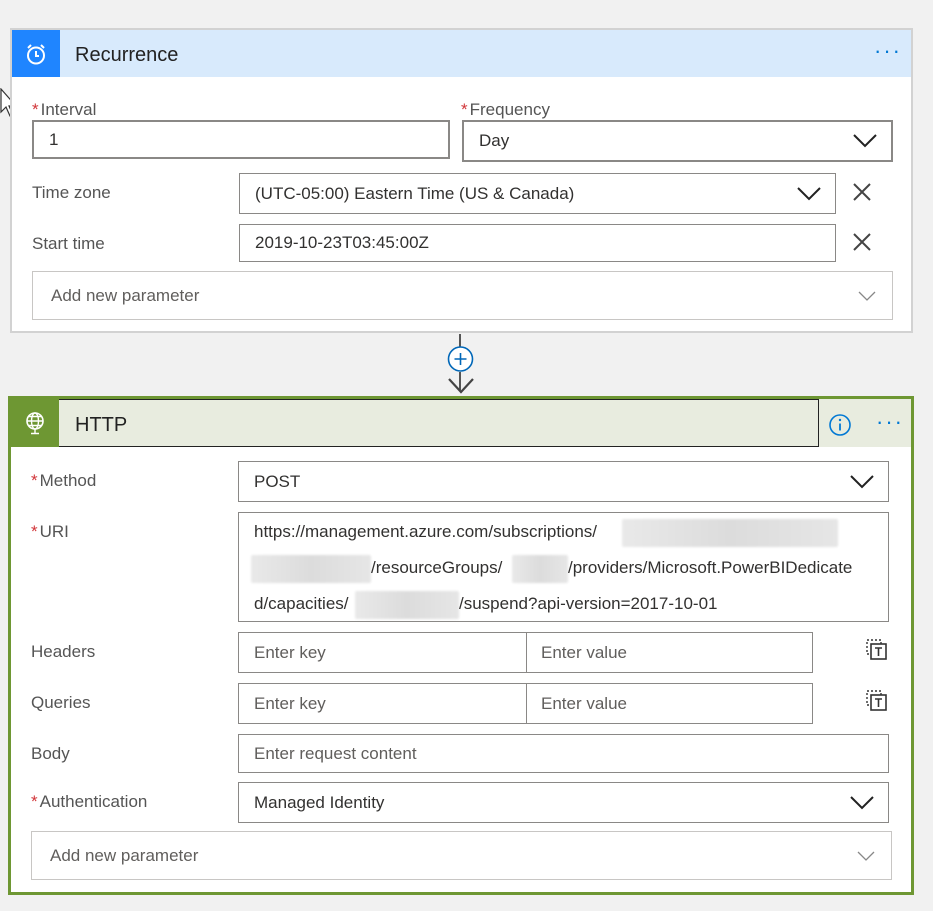 This screenshot has width=933, height=911. I want to click on redacted-capacity-name, so click(407, 605).